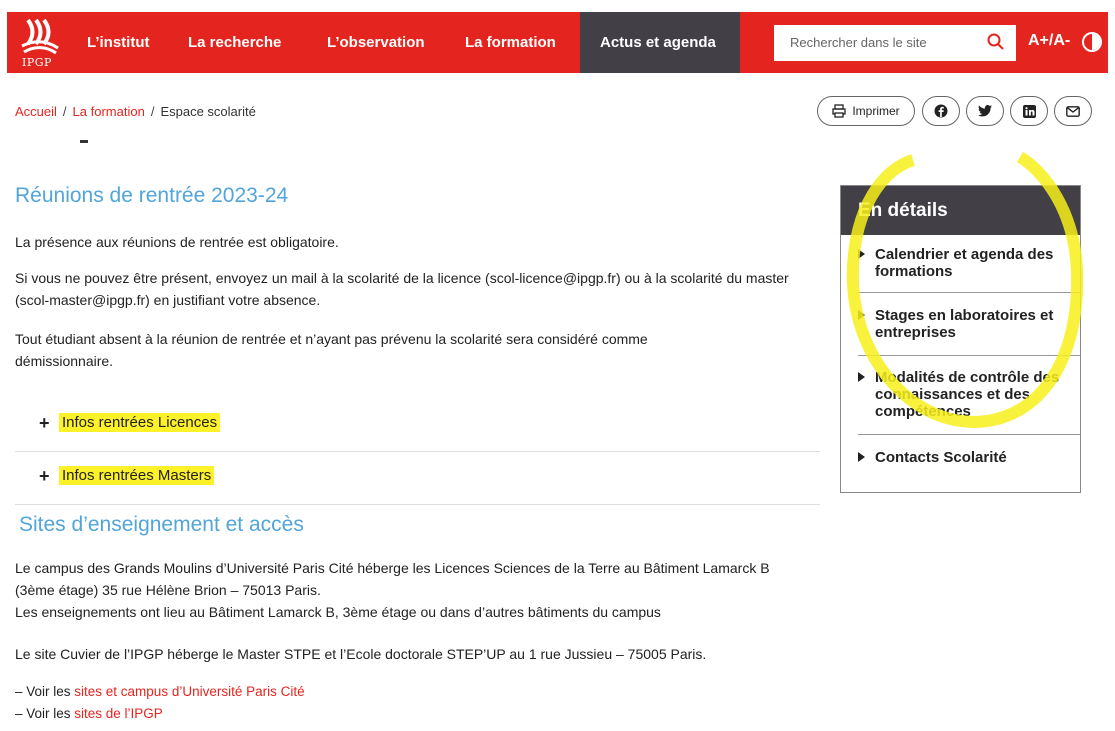  What do you see at coordinates (858, 42) in the screenshot?
I see `search-placeholder: Rechercher dans le site` at bounding box center [858, 42].